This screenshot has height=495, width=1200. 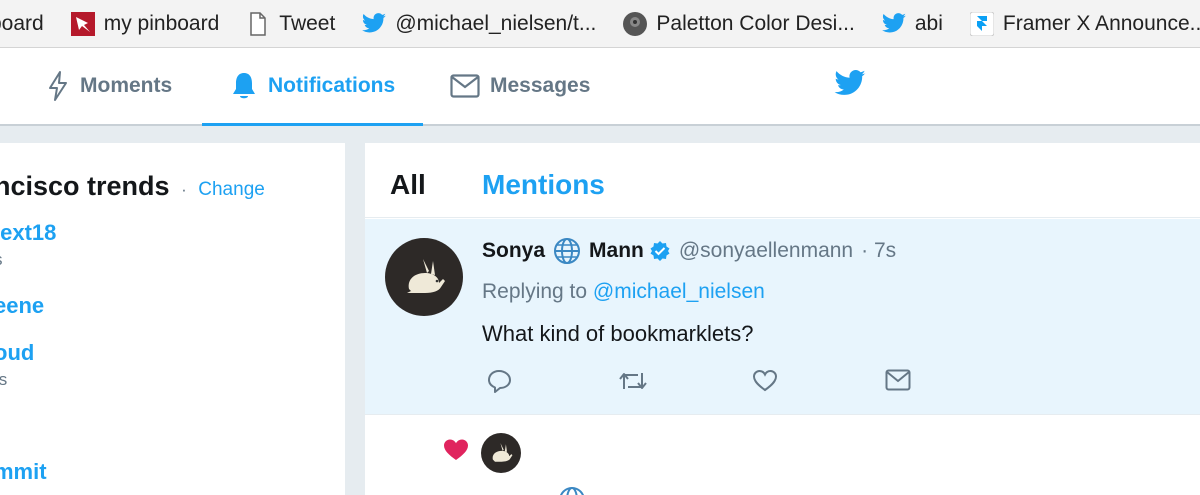 What do you see at coordinates (231, 189) in the screenshot?
I see `trends-change-link: Change` at bounding box center [231, 189].